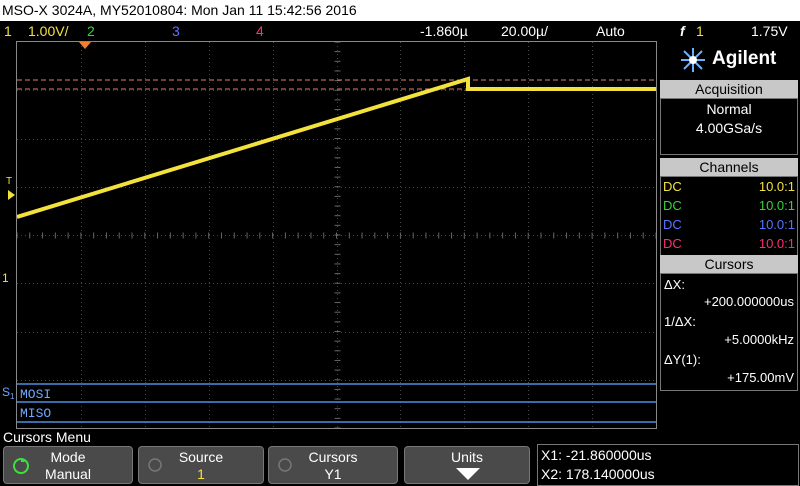 This screenshot has height=486, width=800. What do you see at coordinates (610, 31) in the screenshot?
I see `trigger-mode: Auto` at bounding box center [610, 31].